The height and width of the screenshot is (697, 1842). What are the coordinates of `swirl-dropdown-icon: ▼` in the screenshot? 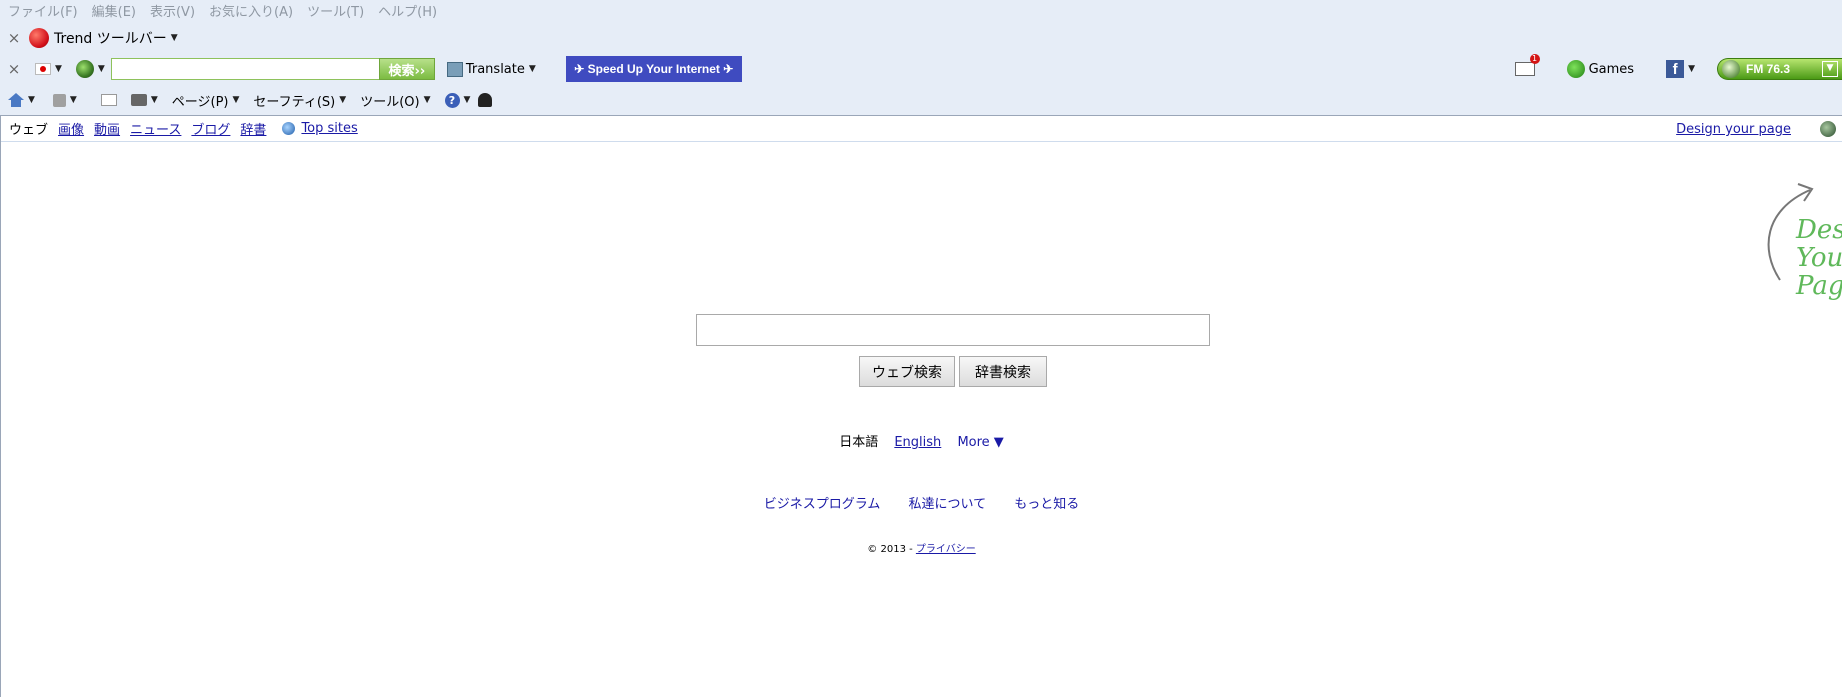 It's located at (101, 69).